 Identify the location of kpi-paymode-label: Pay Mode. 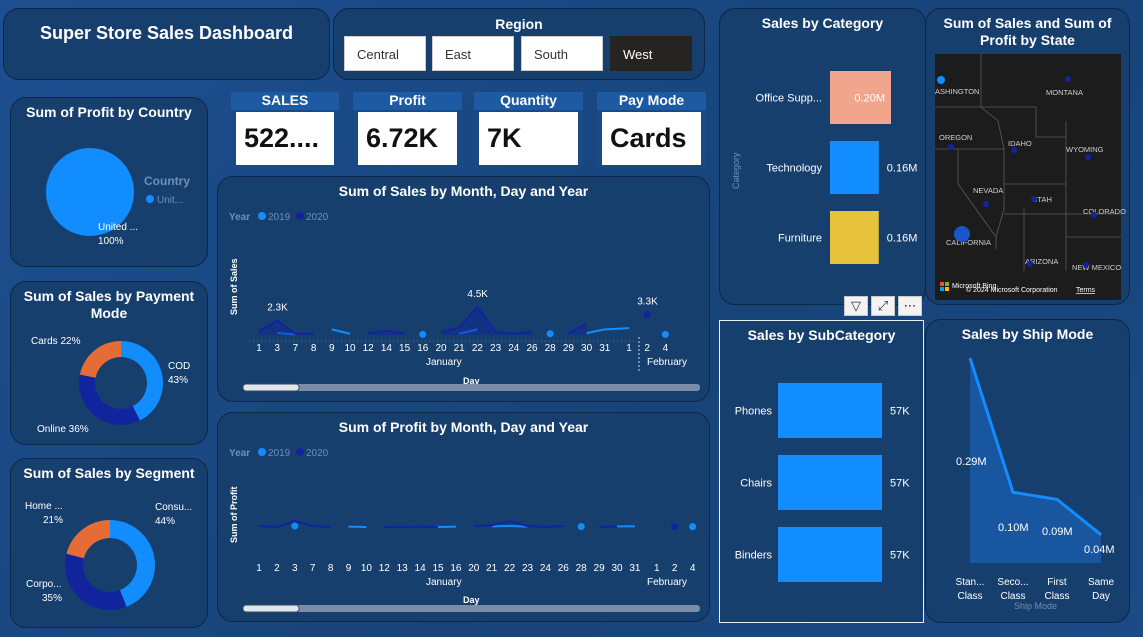
(651, 101).